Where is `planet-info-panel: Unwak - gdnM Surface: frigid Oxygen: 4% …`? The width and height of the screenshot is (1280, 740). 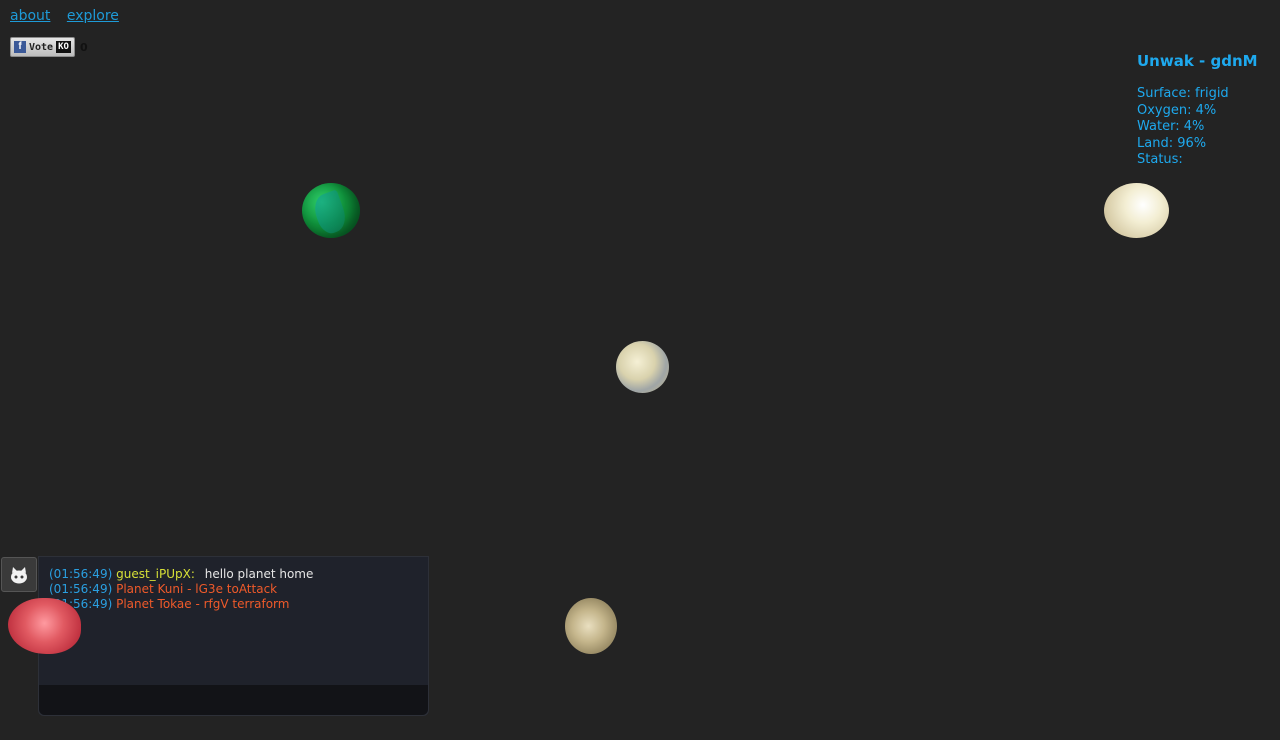 planet-info-panel: Unwak - gdnM Surface: frigid Oxygen: 4% … is located at coordinates (1207, 110).